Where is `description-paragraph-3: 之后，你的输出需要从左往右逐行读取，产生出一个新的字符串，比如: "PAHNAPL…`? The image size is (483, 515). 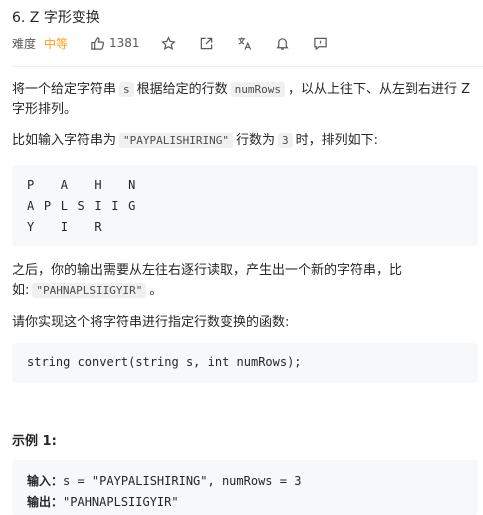 description-paragraph-3: 之后，你的输出需要从左往右逐行读取，产生出一个新的字符串，比如: "PAHNAPL… is located at coordinates (212, 281).